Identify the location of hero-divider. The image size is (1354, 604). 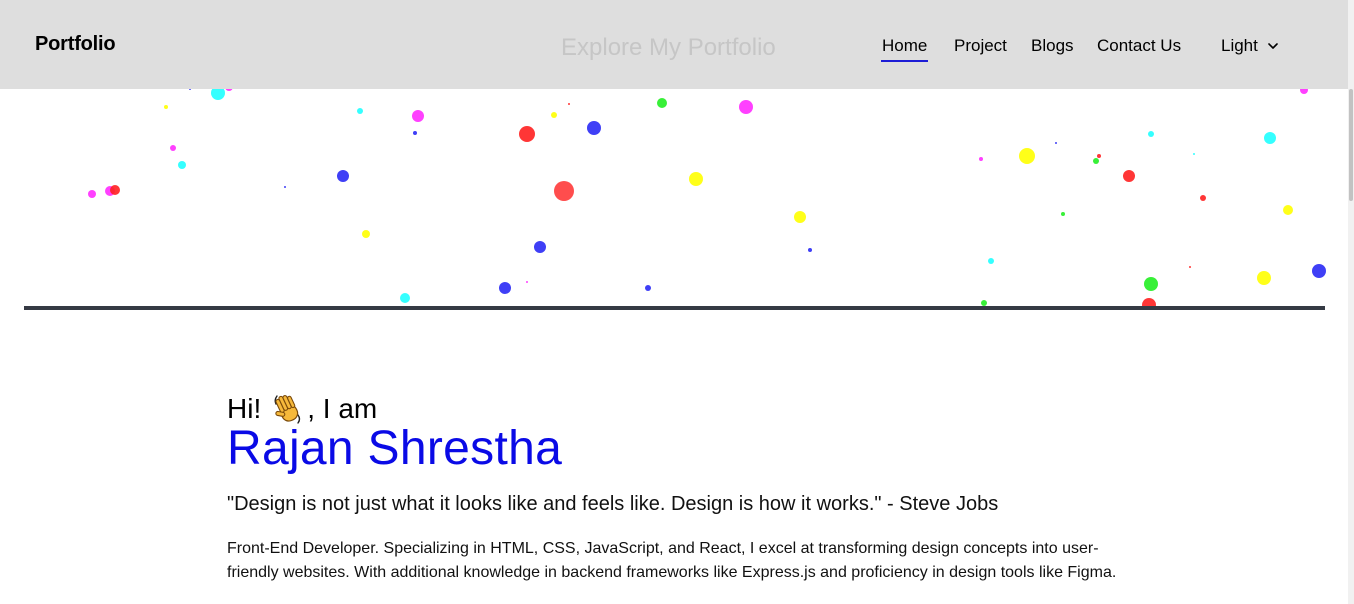
(674, 308).